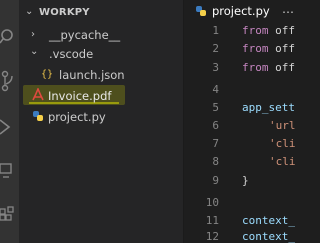 Image resolution: width=320 pixels, height=243 pixels. Describe the element at coordinates (101, 54) in the screenshot. I see `tree-item-vscode: ⌄ .vscode` at that location.